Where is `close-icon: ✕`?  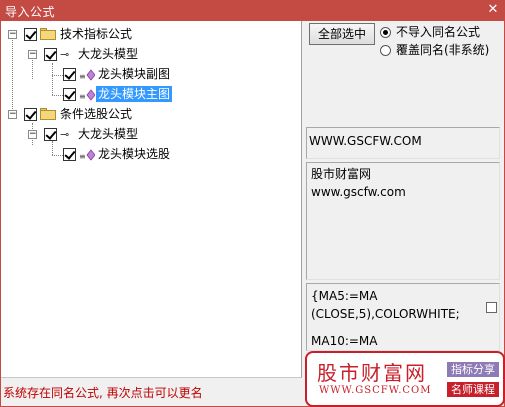
close-icon: ✕ is located at coordinates (493, 10).